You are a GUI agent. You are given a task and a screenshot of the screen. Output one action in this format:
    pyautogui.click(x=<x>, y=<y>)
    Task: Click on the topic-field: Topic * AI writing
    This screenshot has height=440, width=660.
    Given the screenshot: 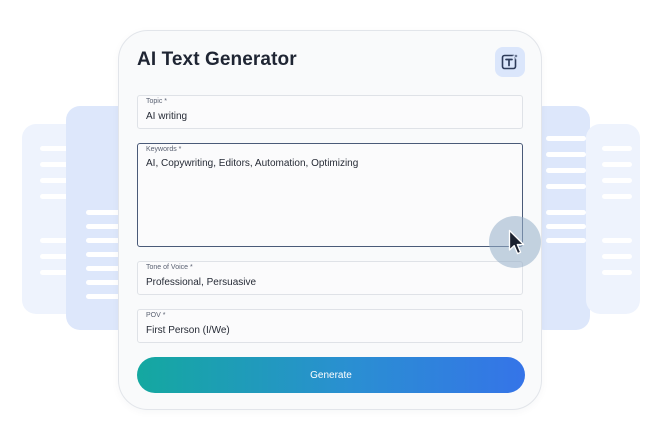 What is the action you would take?
    pyautogui.click(x=330, y=112)
    